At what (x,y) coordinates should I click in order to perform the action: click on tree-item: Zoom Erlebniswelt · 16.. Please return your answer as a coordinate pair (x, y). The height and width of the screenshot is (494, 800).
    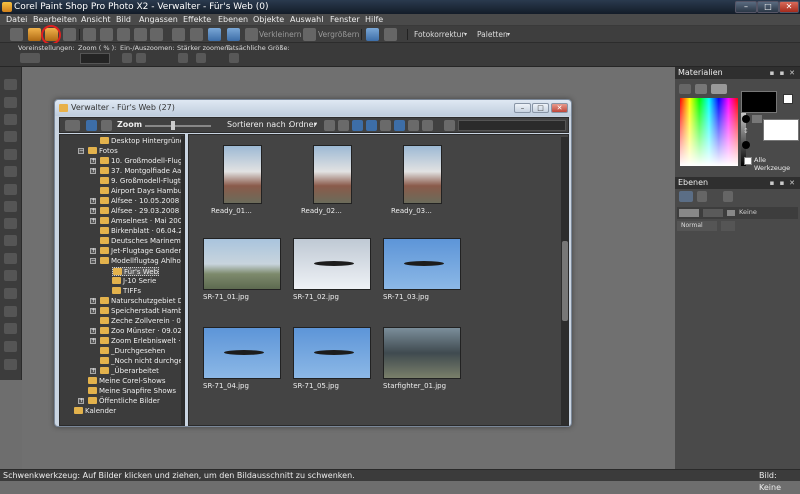
    Looking at the image, I should click on (142, 341).